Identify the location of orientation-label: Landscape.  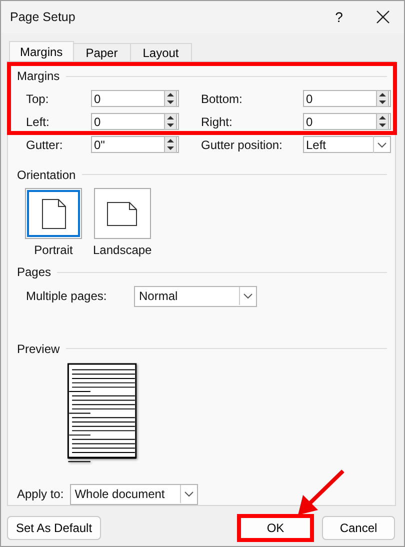
(122, 250).